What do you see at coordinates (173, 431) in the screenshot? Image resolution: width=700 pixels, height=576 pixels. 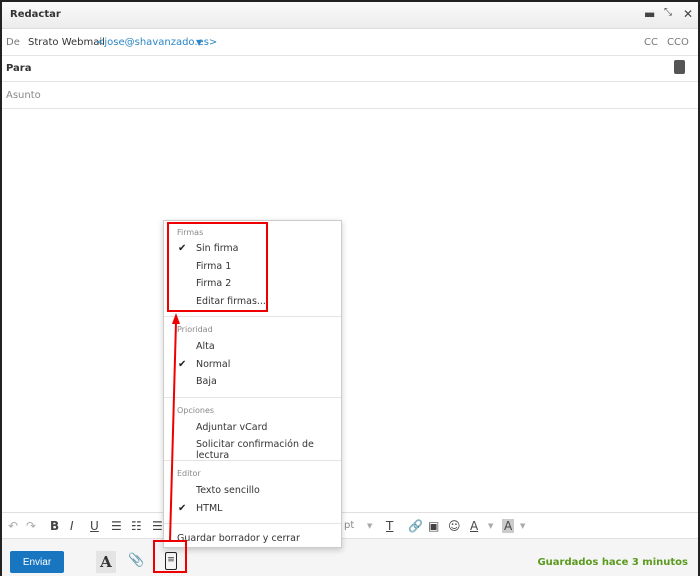 I see `arrow-line` at bounding box center [173, 431].